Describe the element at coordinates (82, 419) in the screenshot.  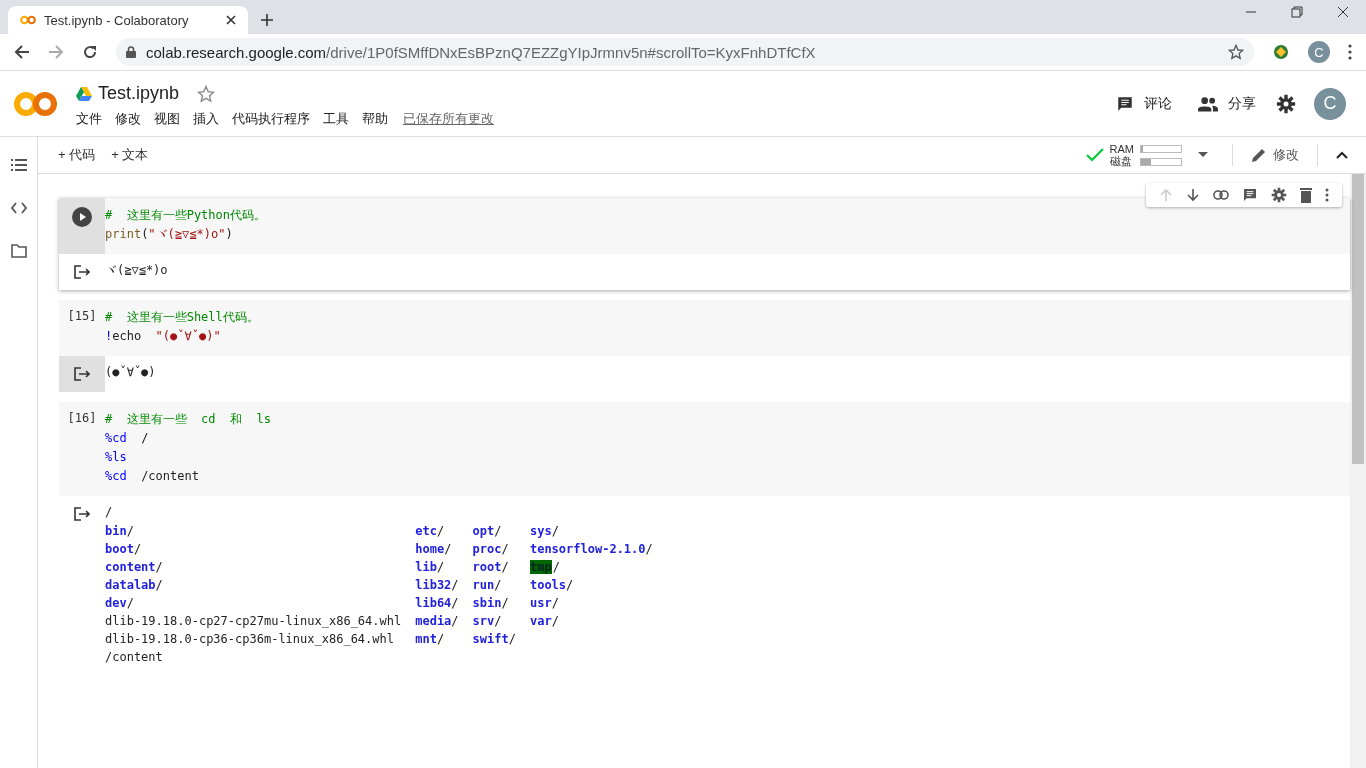
I see `execution-count: [16]` at that location.